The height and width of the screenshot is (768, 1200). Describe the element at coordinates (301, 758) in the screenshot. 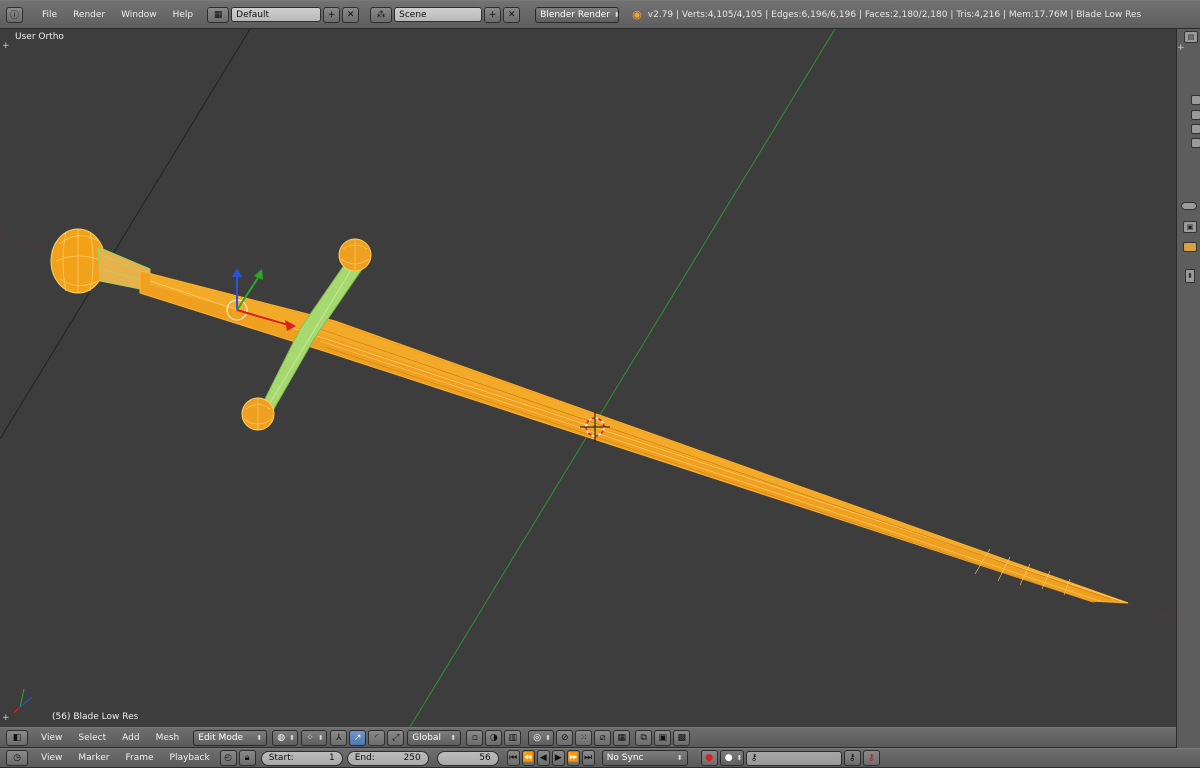

I see `start-frame-field: Start: 1` at that location.